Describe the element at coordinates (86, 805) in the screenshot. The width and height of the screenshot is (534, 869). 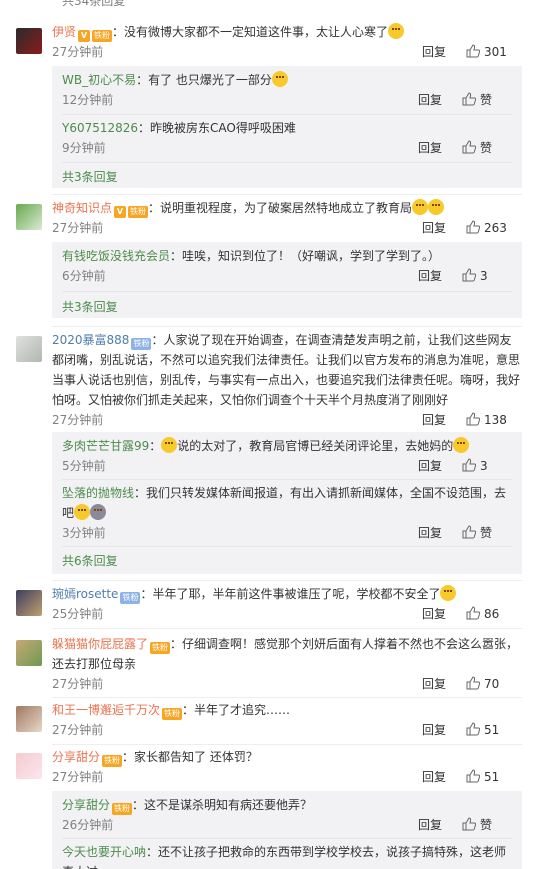
I see `reply-username: 分享甜分` at that location.